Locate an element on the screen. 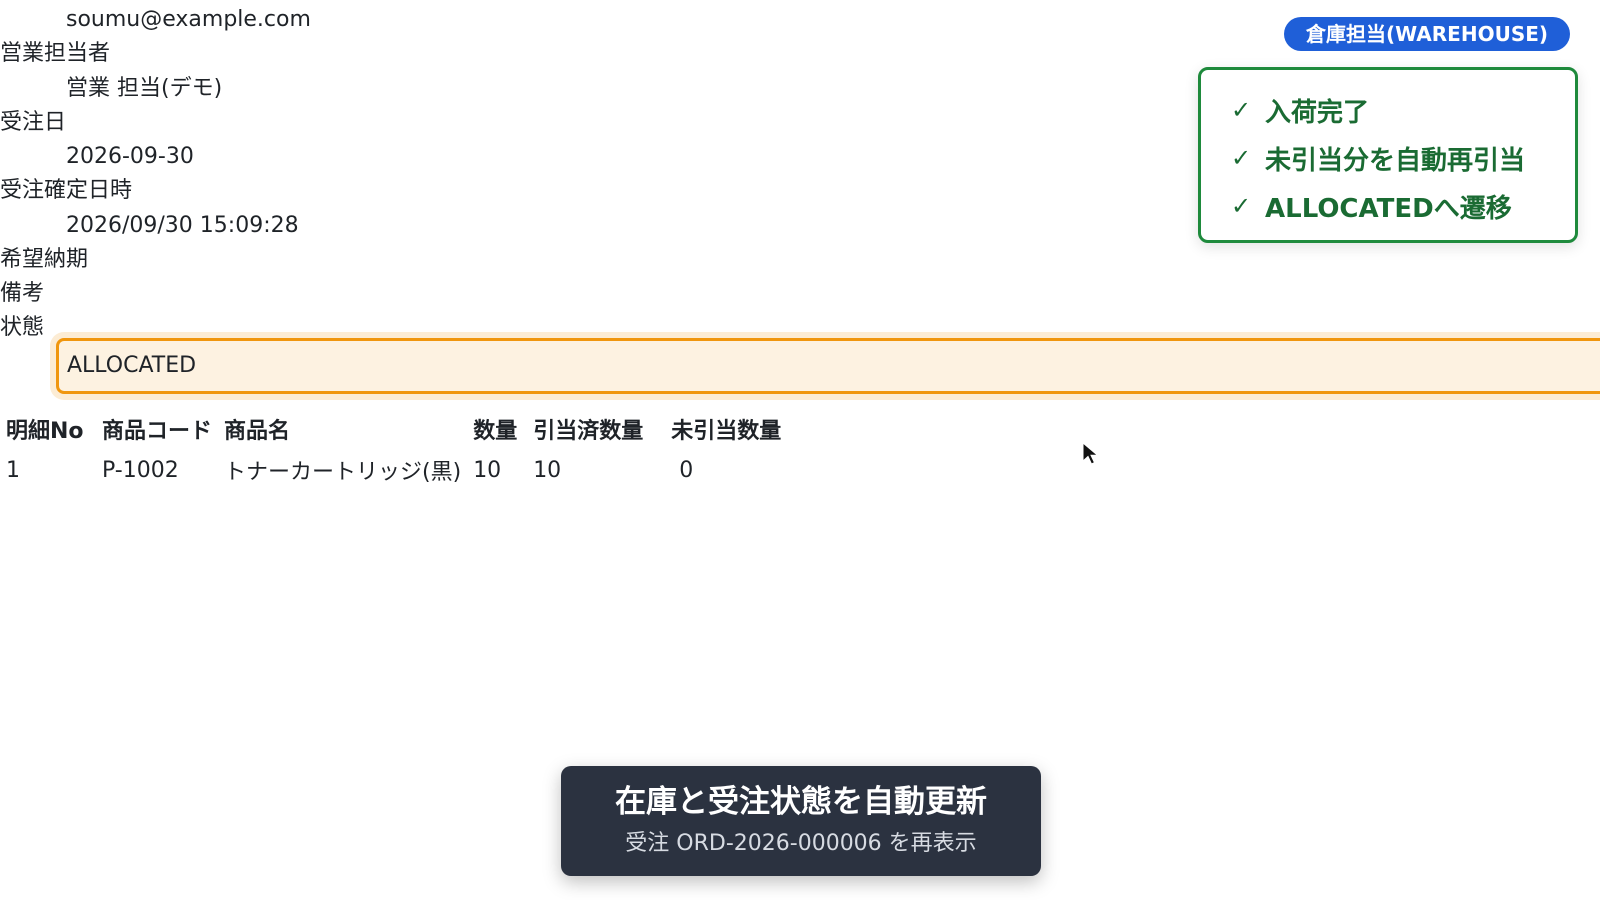 This screenshot has width=1600, height=900. confirmed-at-value: 2026/09/30 15:09:28 is located at coordinates (182, 225).